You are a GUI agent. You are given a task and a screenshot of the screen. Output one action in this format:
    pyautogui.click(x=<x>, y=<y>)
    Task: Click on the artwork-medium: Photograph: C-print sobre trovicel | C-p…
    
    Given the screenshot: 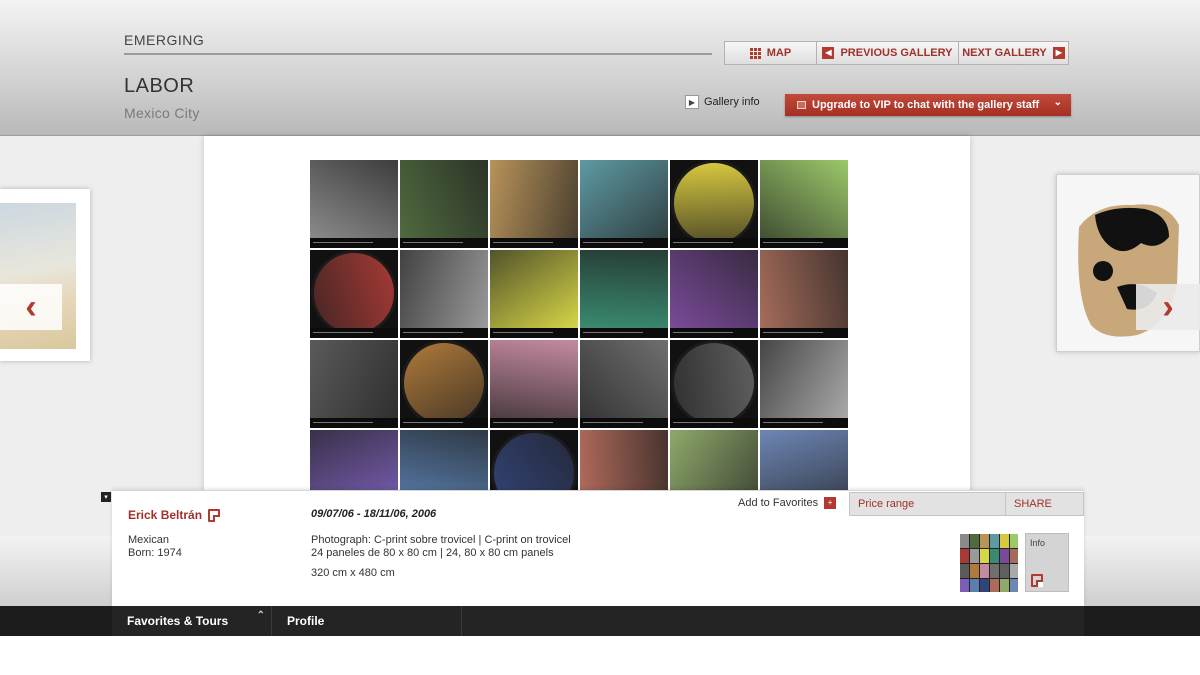 What is the action you would take?
    pyautogui.click(x=441, y=540)
    